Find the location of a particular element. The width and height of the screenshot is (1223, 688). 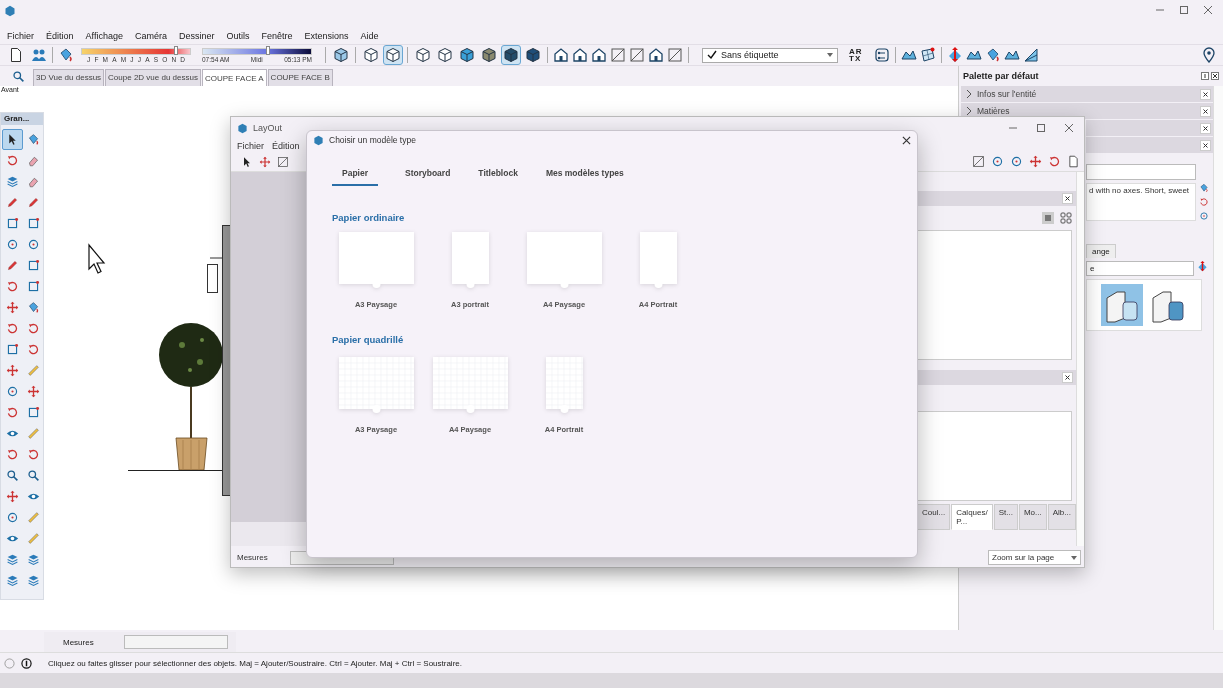

tag-dropdown: Sans étiquette is located at coordinates (770, 55).